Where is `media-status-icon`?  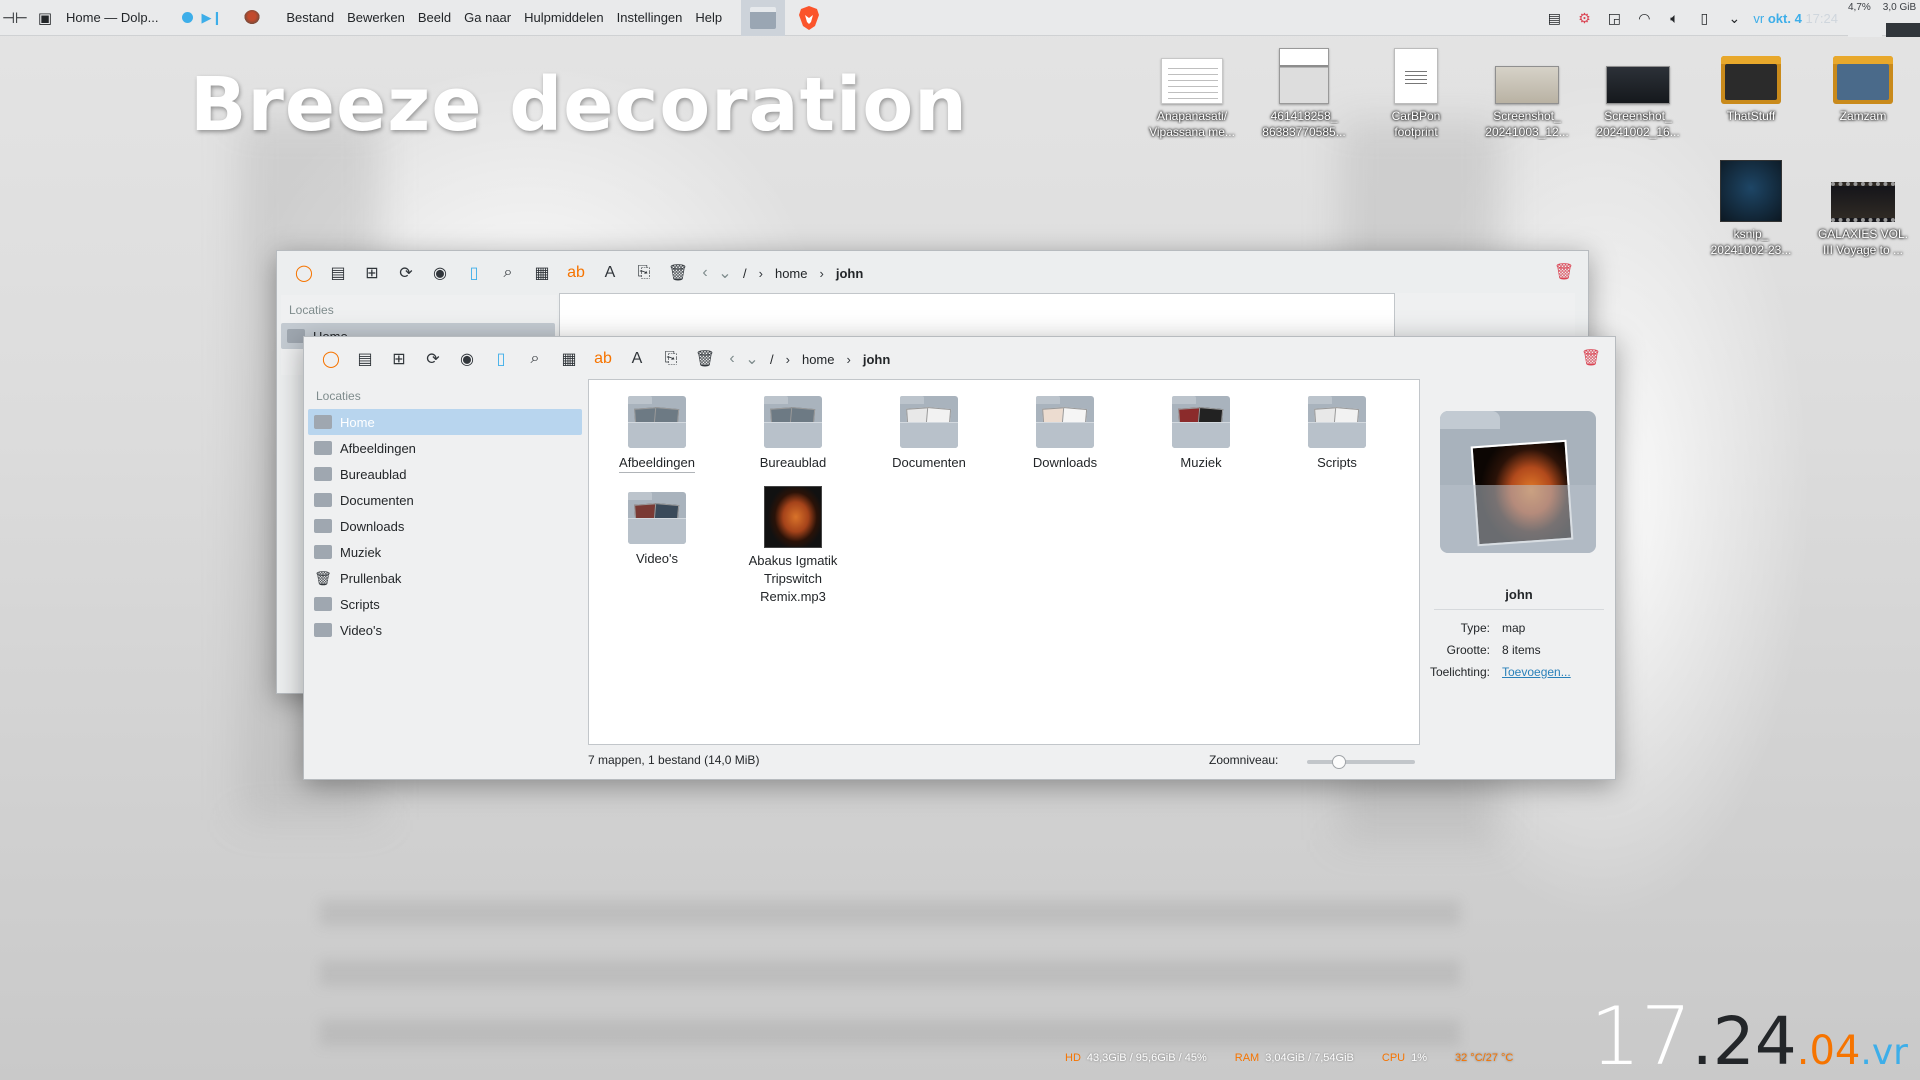
media-status-icon is located at coordinates (188, 17).